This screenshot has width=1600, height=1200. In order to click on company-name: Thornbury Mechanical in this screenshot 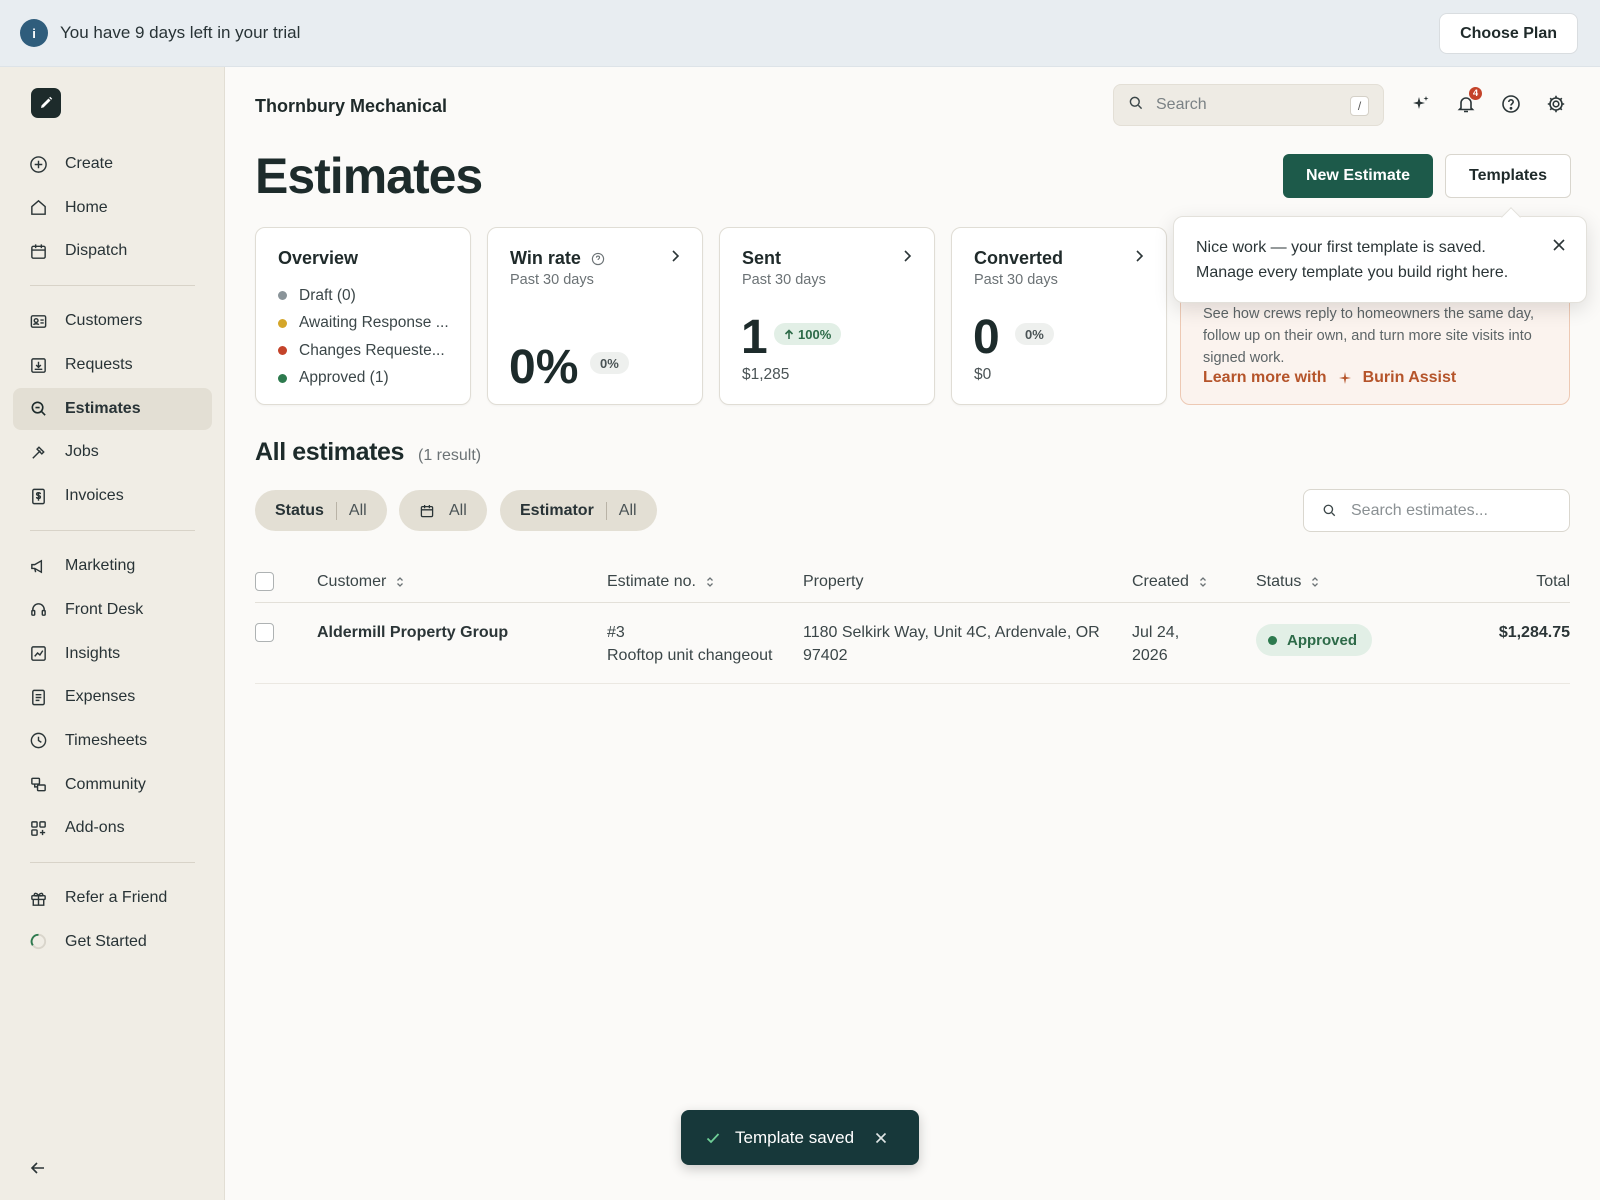, I will do `click(351, 106)`.